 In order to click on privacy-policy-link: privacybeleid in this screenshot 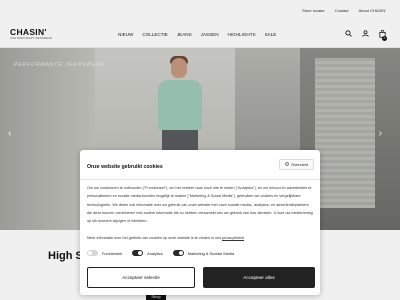, I will do `click(233, 238)`.